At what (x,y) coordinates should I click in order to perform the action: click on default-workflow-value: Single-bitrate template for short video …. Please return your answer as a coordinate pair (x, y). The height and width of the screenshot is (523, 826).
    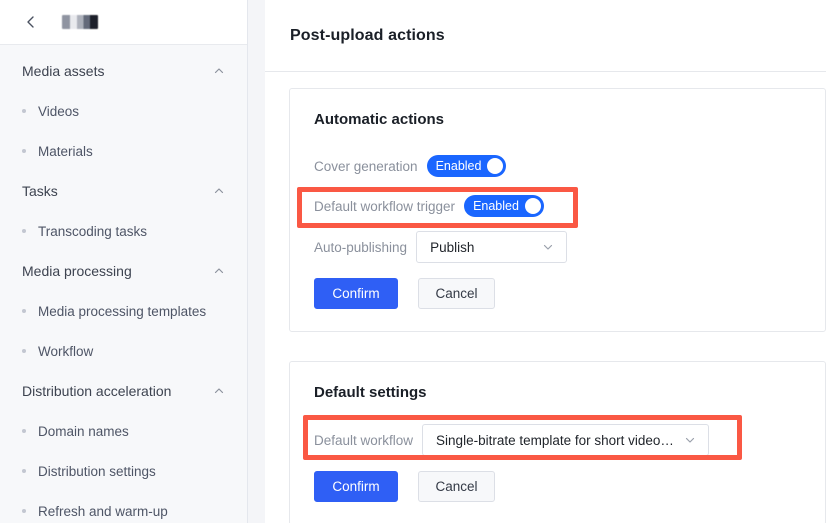
    Looking at the image, I should click on (556, 440).